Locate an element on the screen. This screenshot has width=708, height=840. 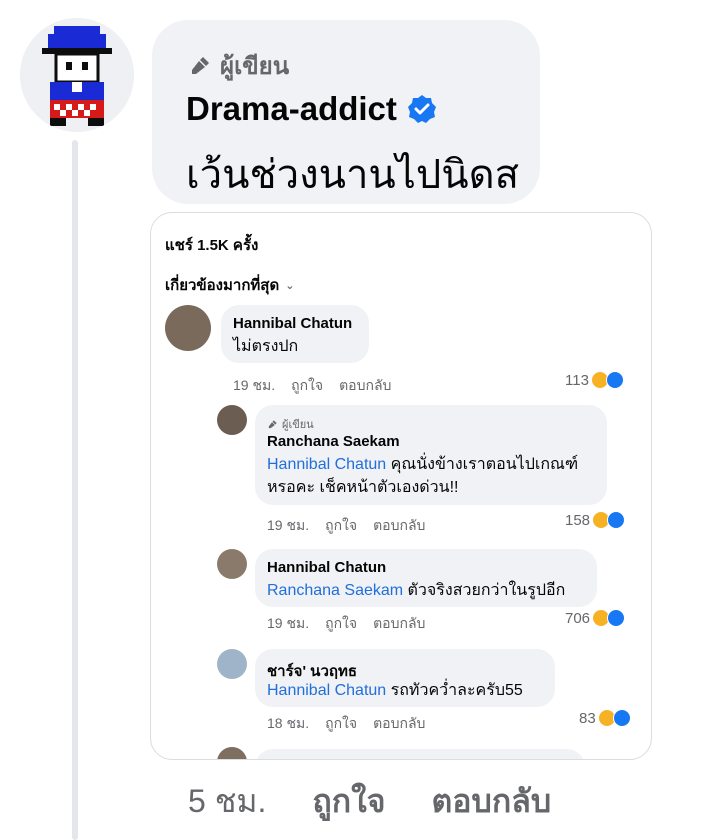
comment-text: ไม่ตรงปก is located at coordinates (266, 346).